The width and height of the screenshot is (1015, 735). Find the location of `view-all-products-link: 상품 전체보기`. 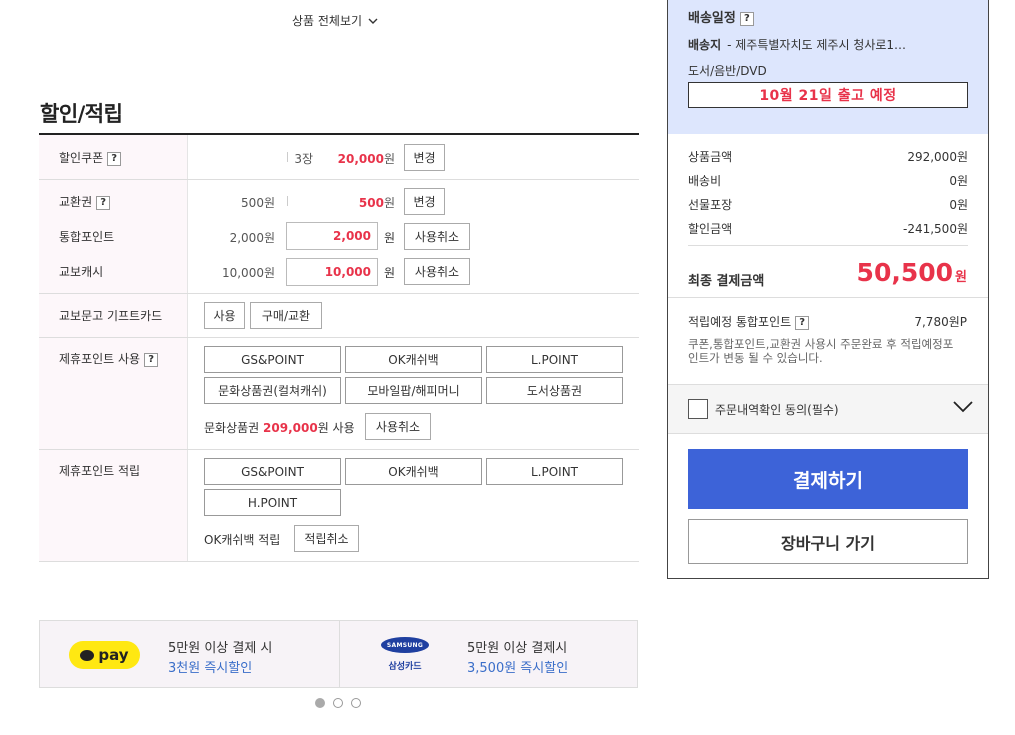

view-all-products-link: 상품 전체보기 is located at coordinates (335, 20).